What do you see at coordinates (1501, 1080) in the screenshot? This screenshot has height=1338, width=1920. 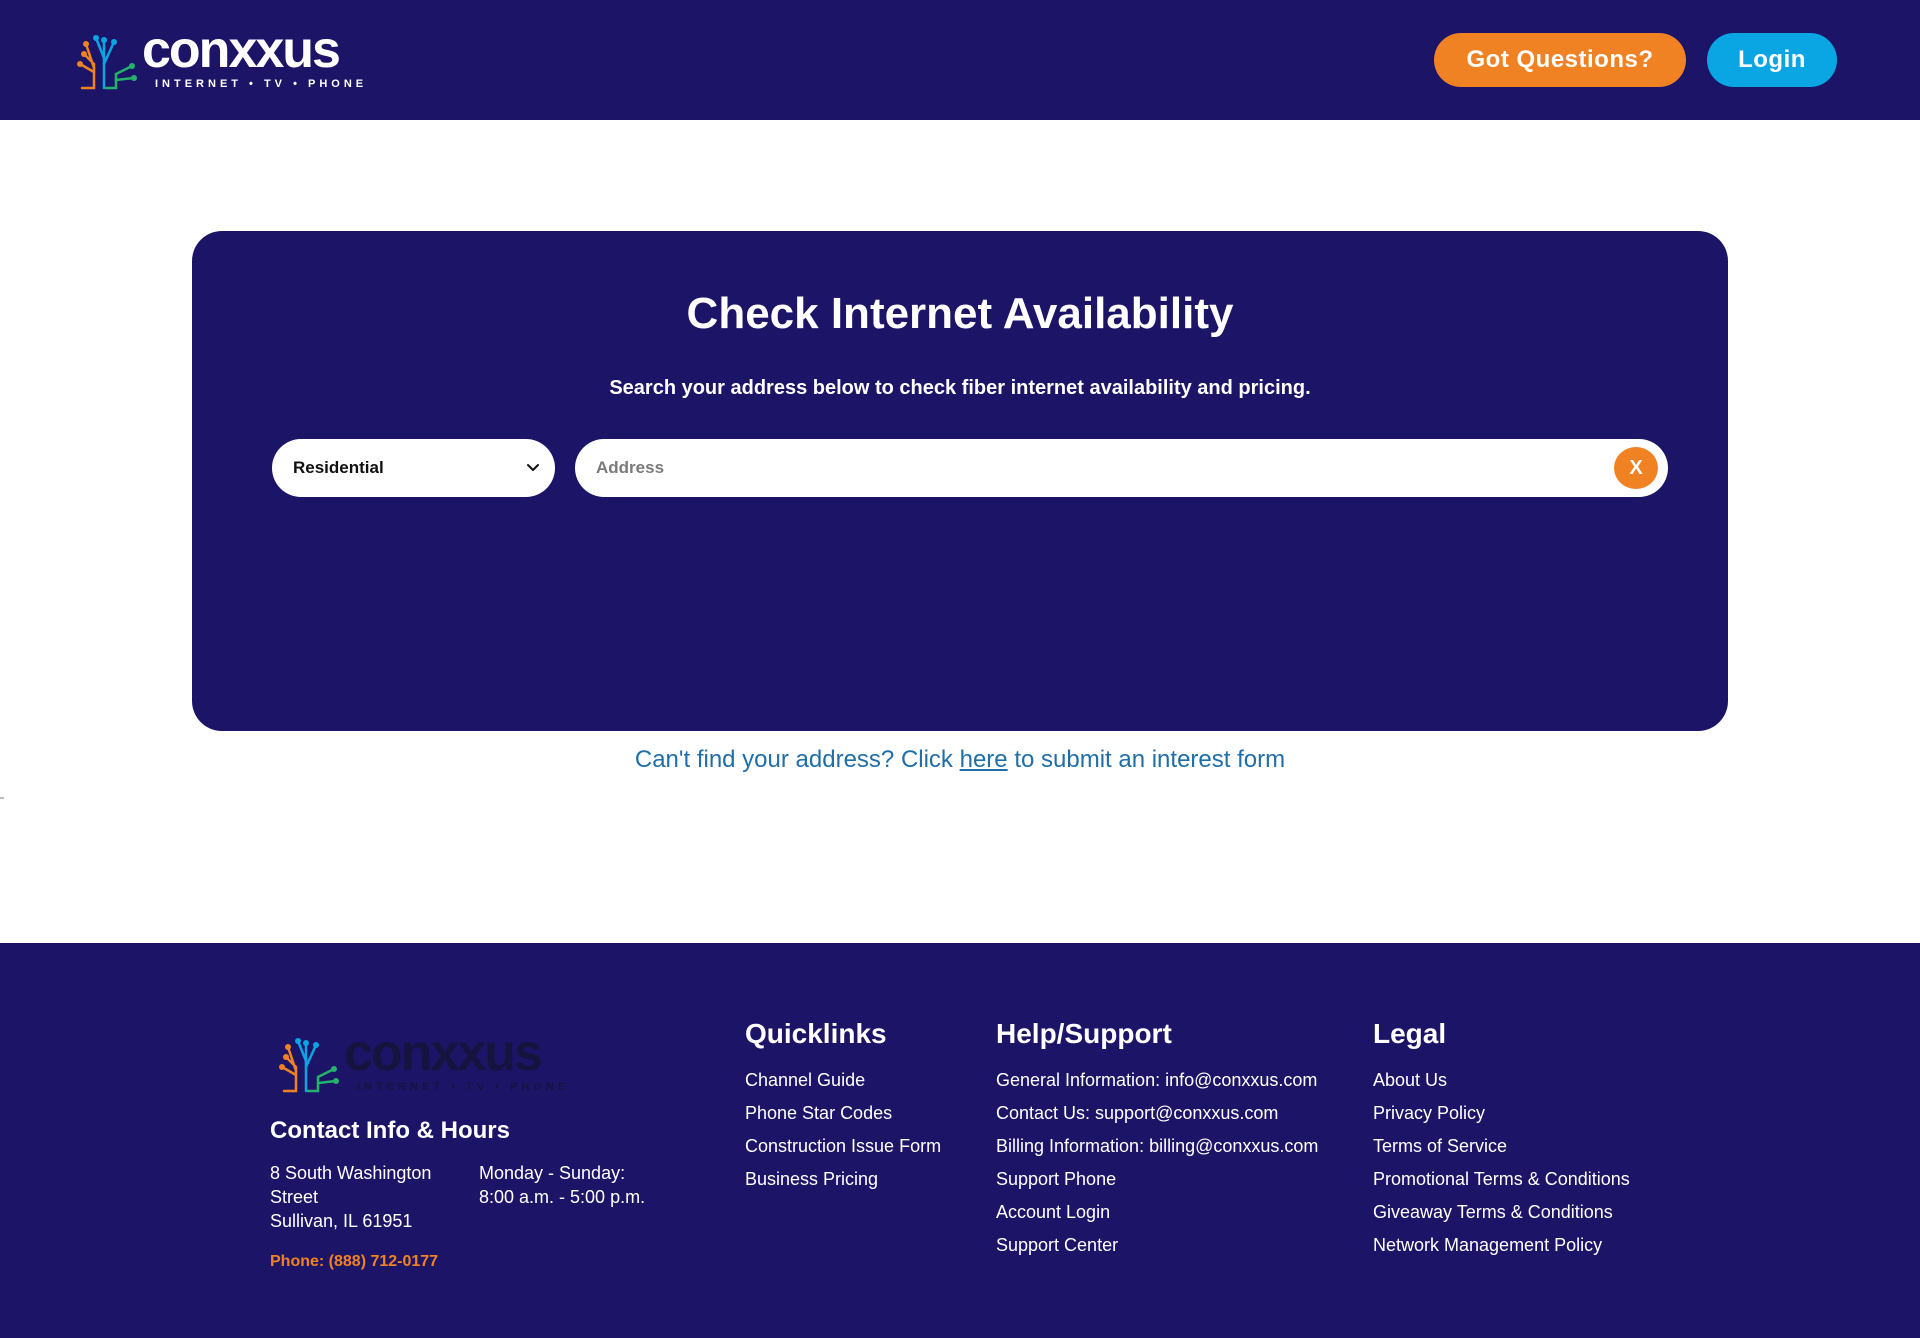 I see `legal-link-item: About Us` at bounding box center [1501, 1080].